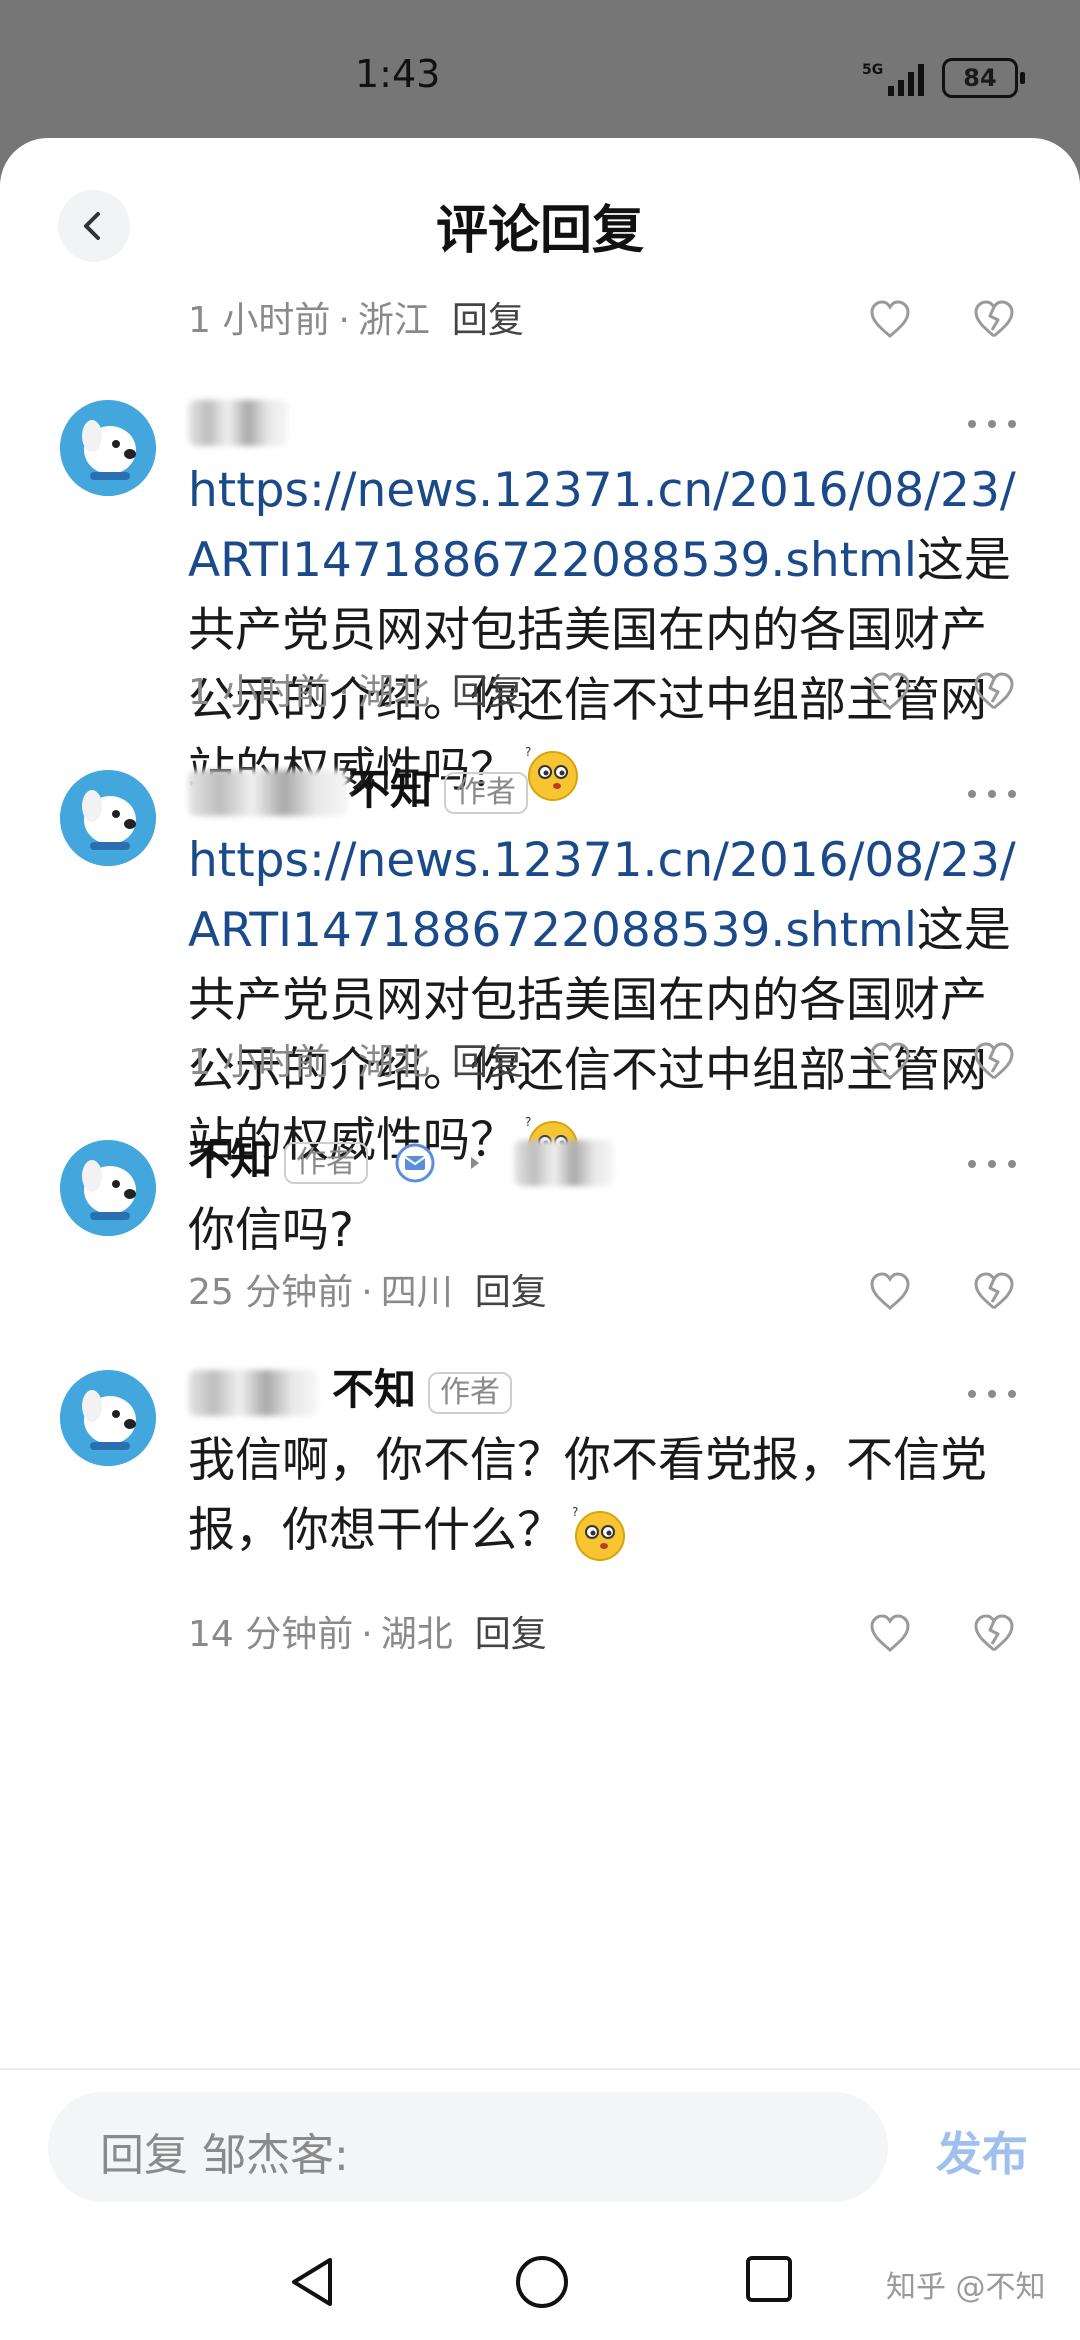 This screenshot has width=1080, height=2340. I want to click on divider, so click(540, 2069).